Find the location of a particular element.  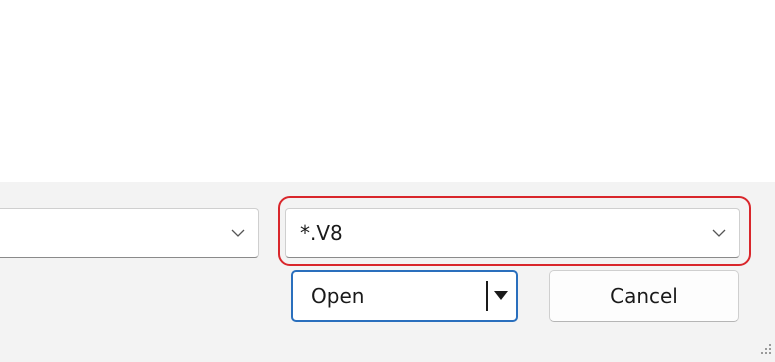

filename-combobox is located at coordinates (129, 233).